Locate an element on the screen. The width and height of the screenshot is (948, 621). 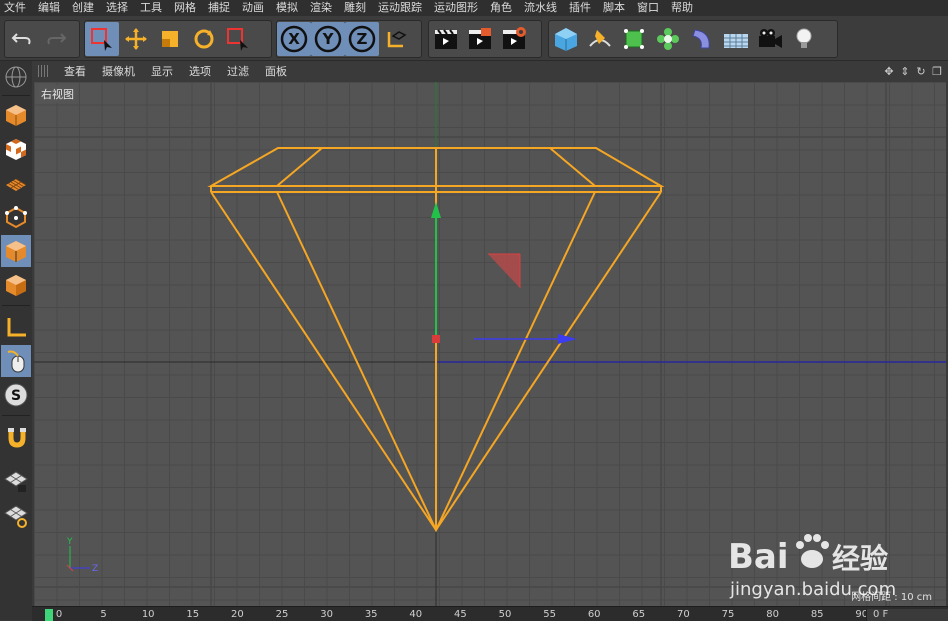
recent-tools-button is located at coordinates (238, 39).